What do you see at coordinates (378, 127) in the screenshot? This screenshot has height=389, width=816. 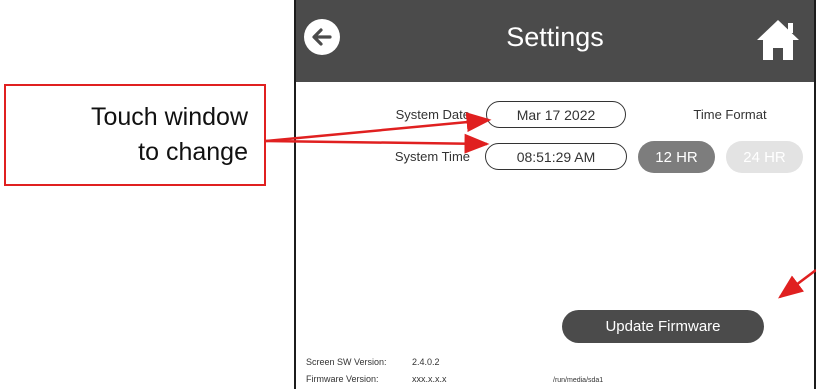 I see `arrow-to-date-field` at bounding box center [378, 127].